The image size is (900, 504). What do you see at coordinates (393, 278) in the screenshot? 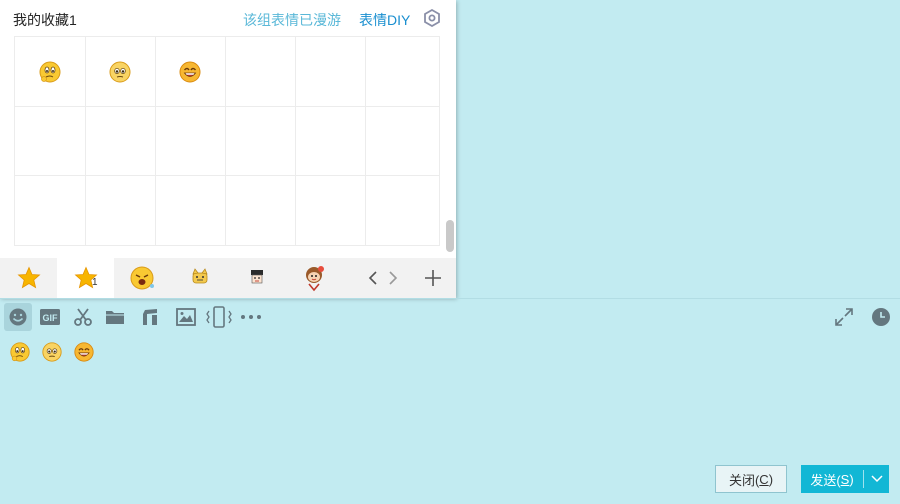
I see `chevron-right-icon` at bounding box center [393, 278].